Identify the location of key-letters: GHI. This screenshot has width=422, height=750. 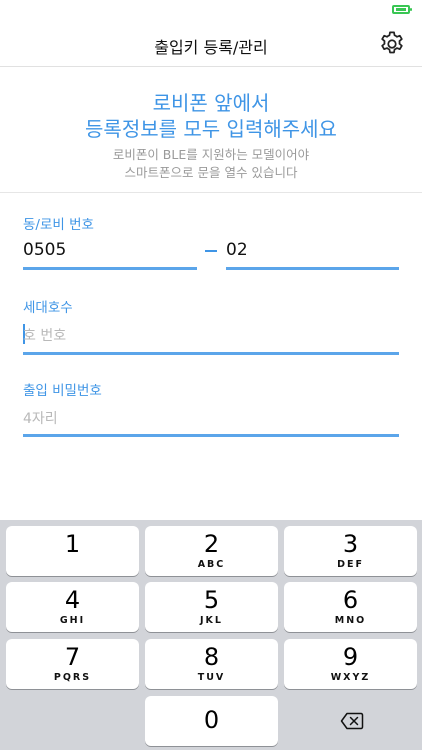
(72, 620).